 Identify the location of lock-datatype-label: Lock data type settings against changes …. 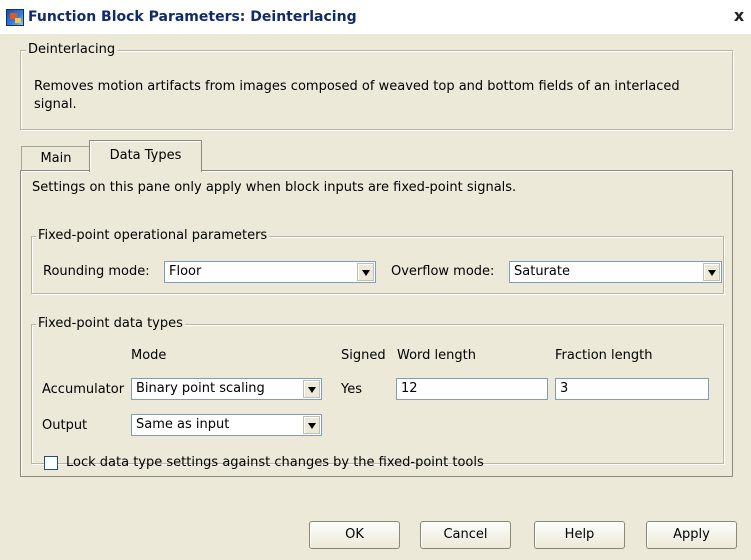
(275, 462).